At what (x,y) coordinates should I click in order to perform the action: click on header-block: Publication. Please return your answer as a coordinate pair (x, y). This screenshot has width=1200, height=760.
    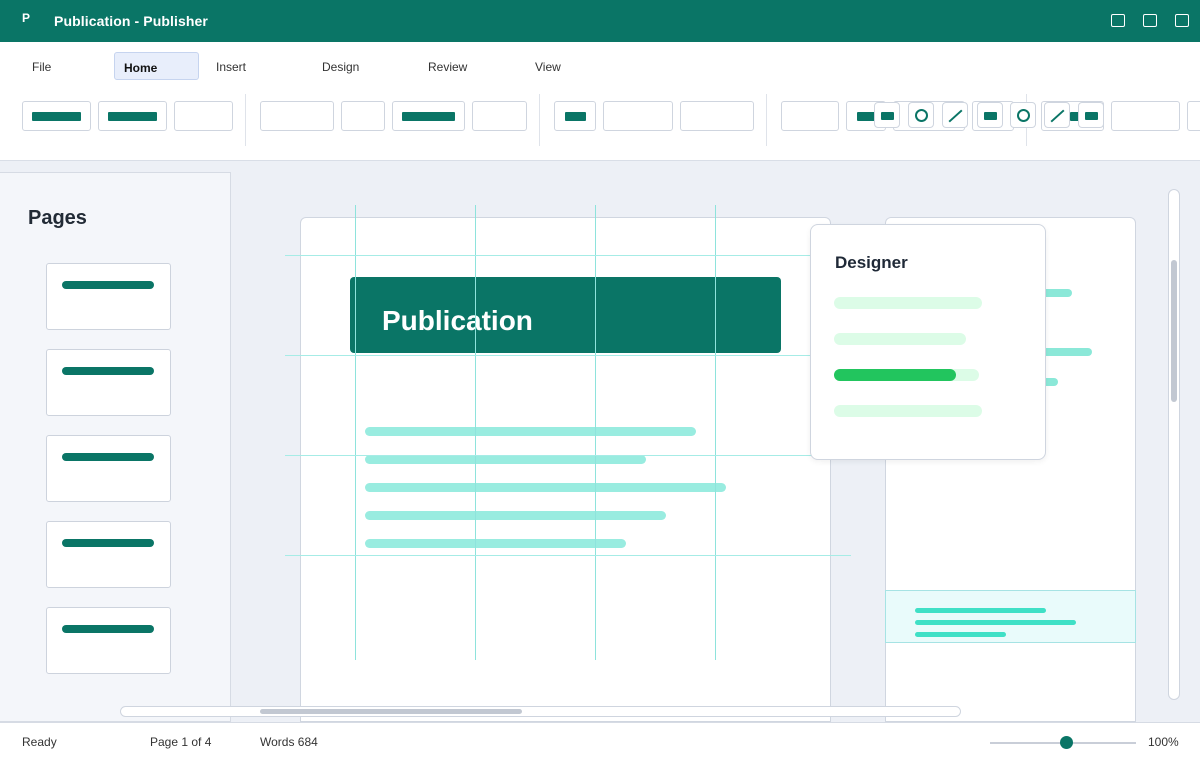
    Looking at the image, I should click on (565, 315).